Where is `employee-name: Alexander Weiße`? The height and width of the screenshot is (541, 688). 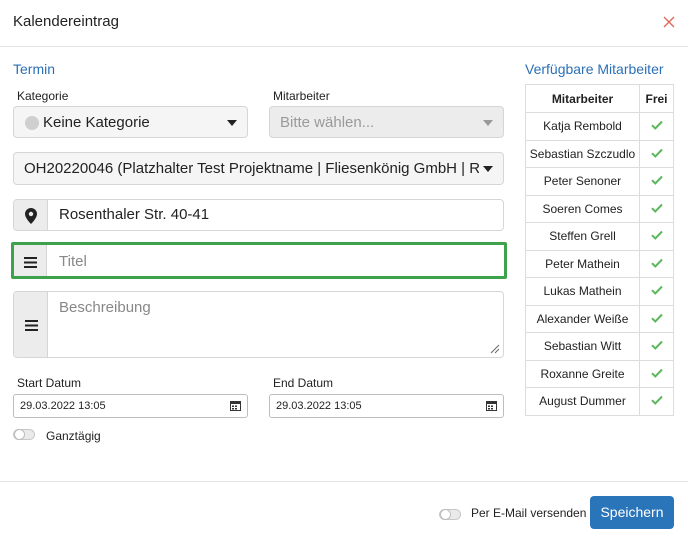 employee-name: Alexander Weiße is located at coordinates (582, 318).